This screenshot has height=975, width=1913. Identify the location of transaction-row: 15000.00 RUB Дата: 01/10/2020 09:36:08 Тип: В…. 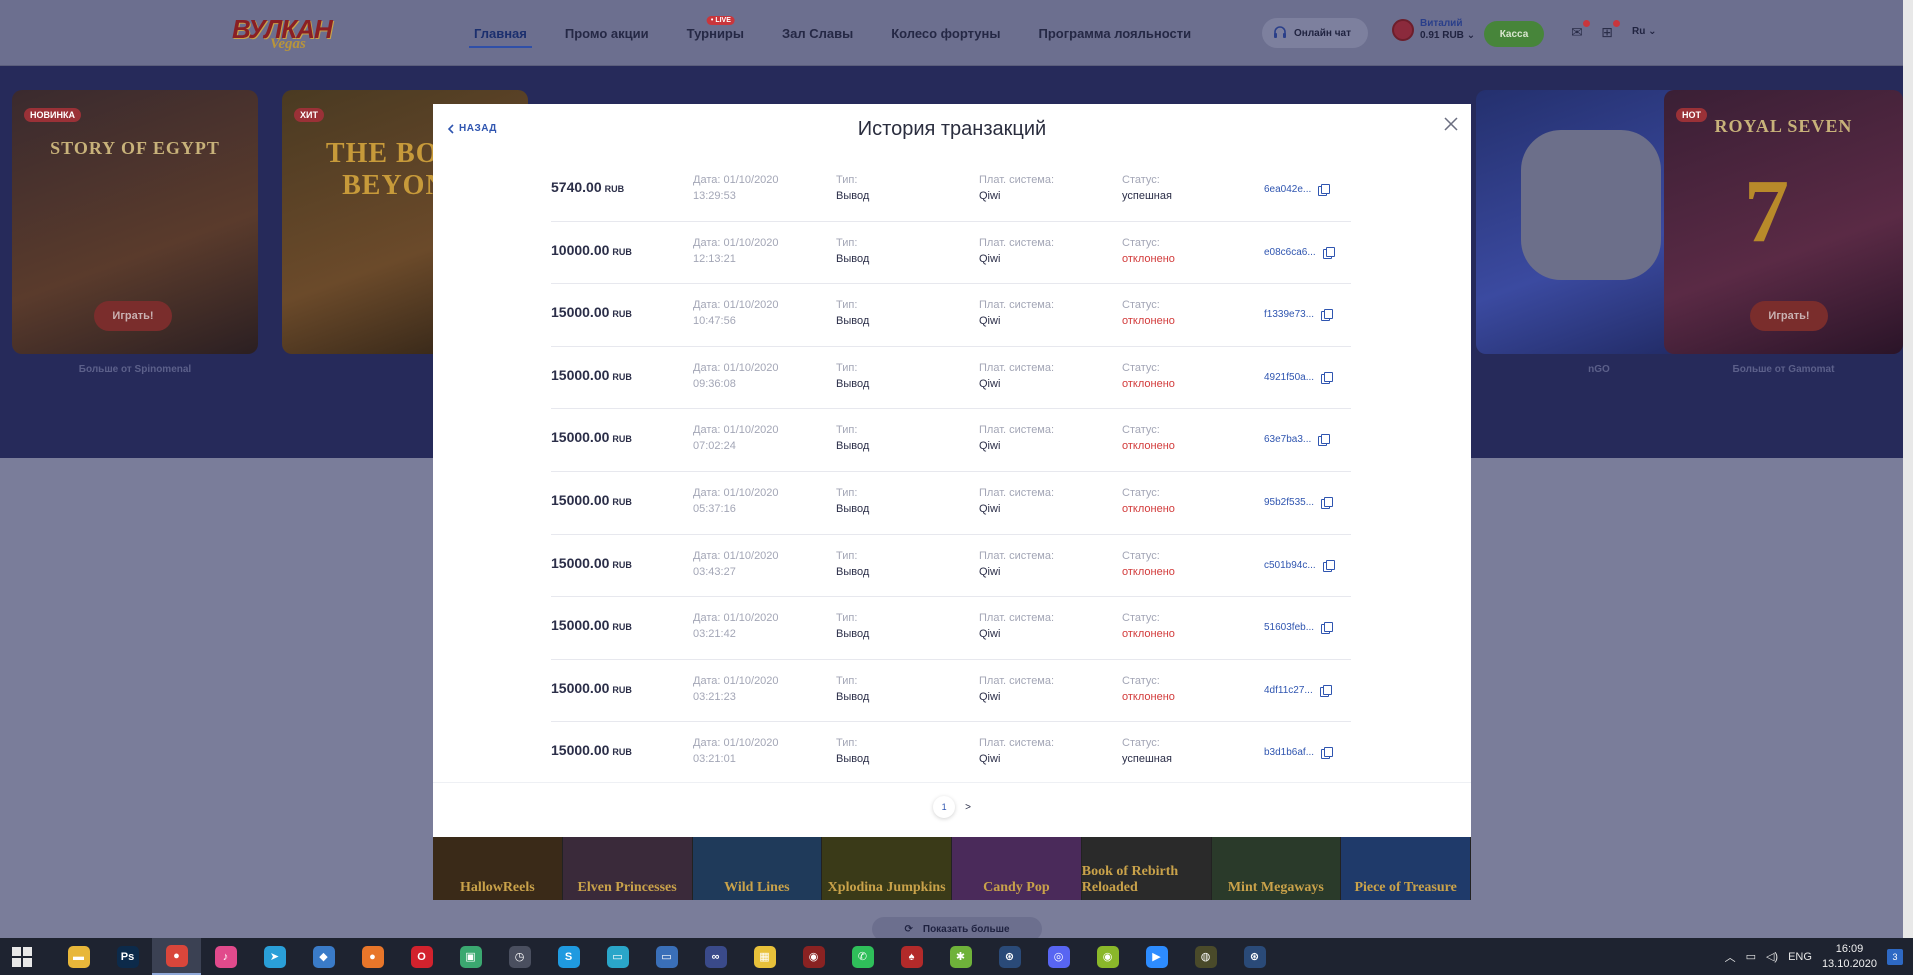
(951, 378).